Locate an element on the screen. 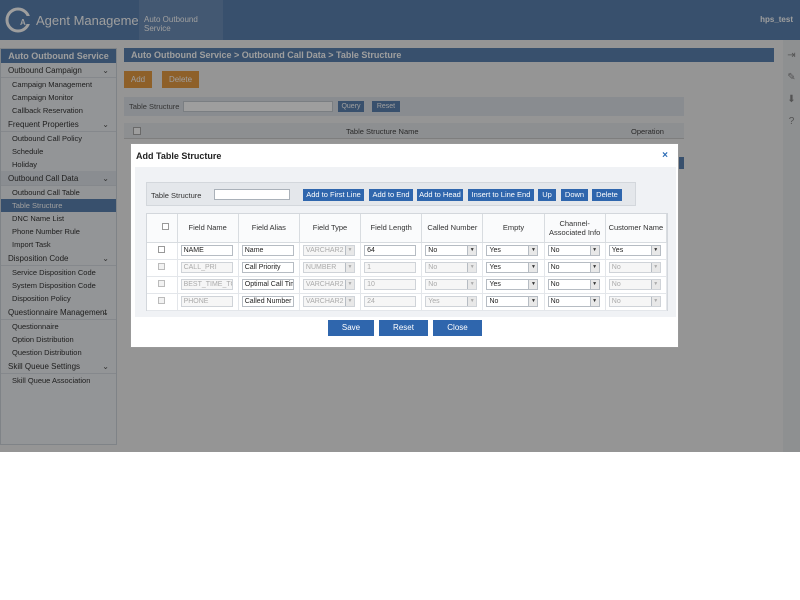 This screenshot has height=600, width=800. column-channel-associated-info: Channel-Associated Info is located at coordinates (575, 228).